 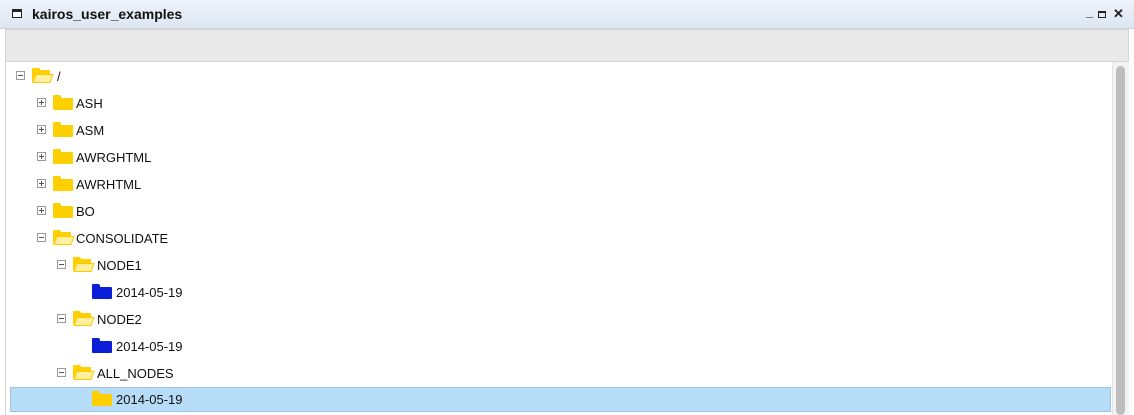 I want to click on maximize-icon, so click(x=1102, y=14).